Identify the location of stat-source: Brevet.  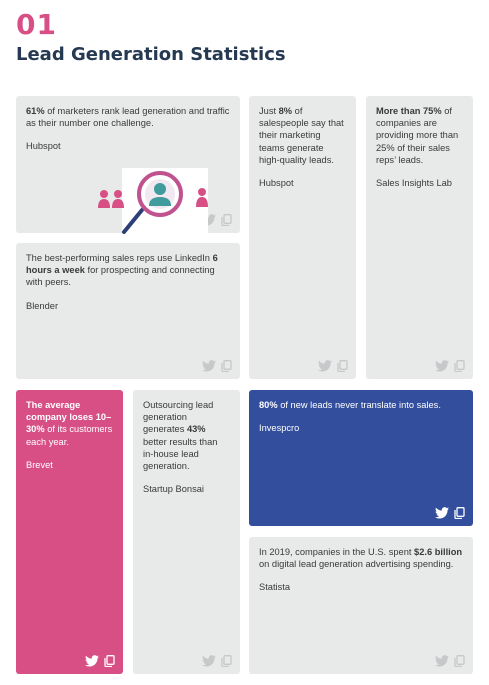
(39, 464).